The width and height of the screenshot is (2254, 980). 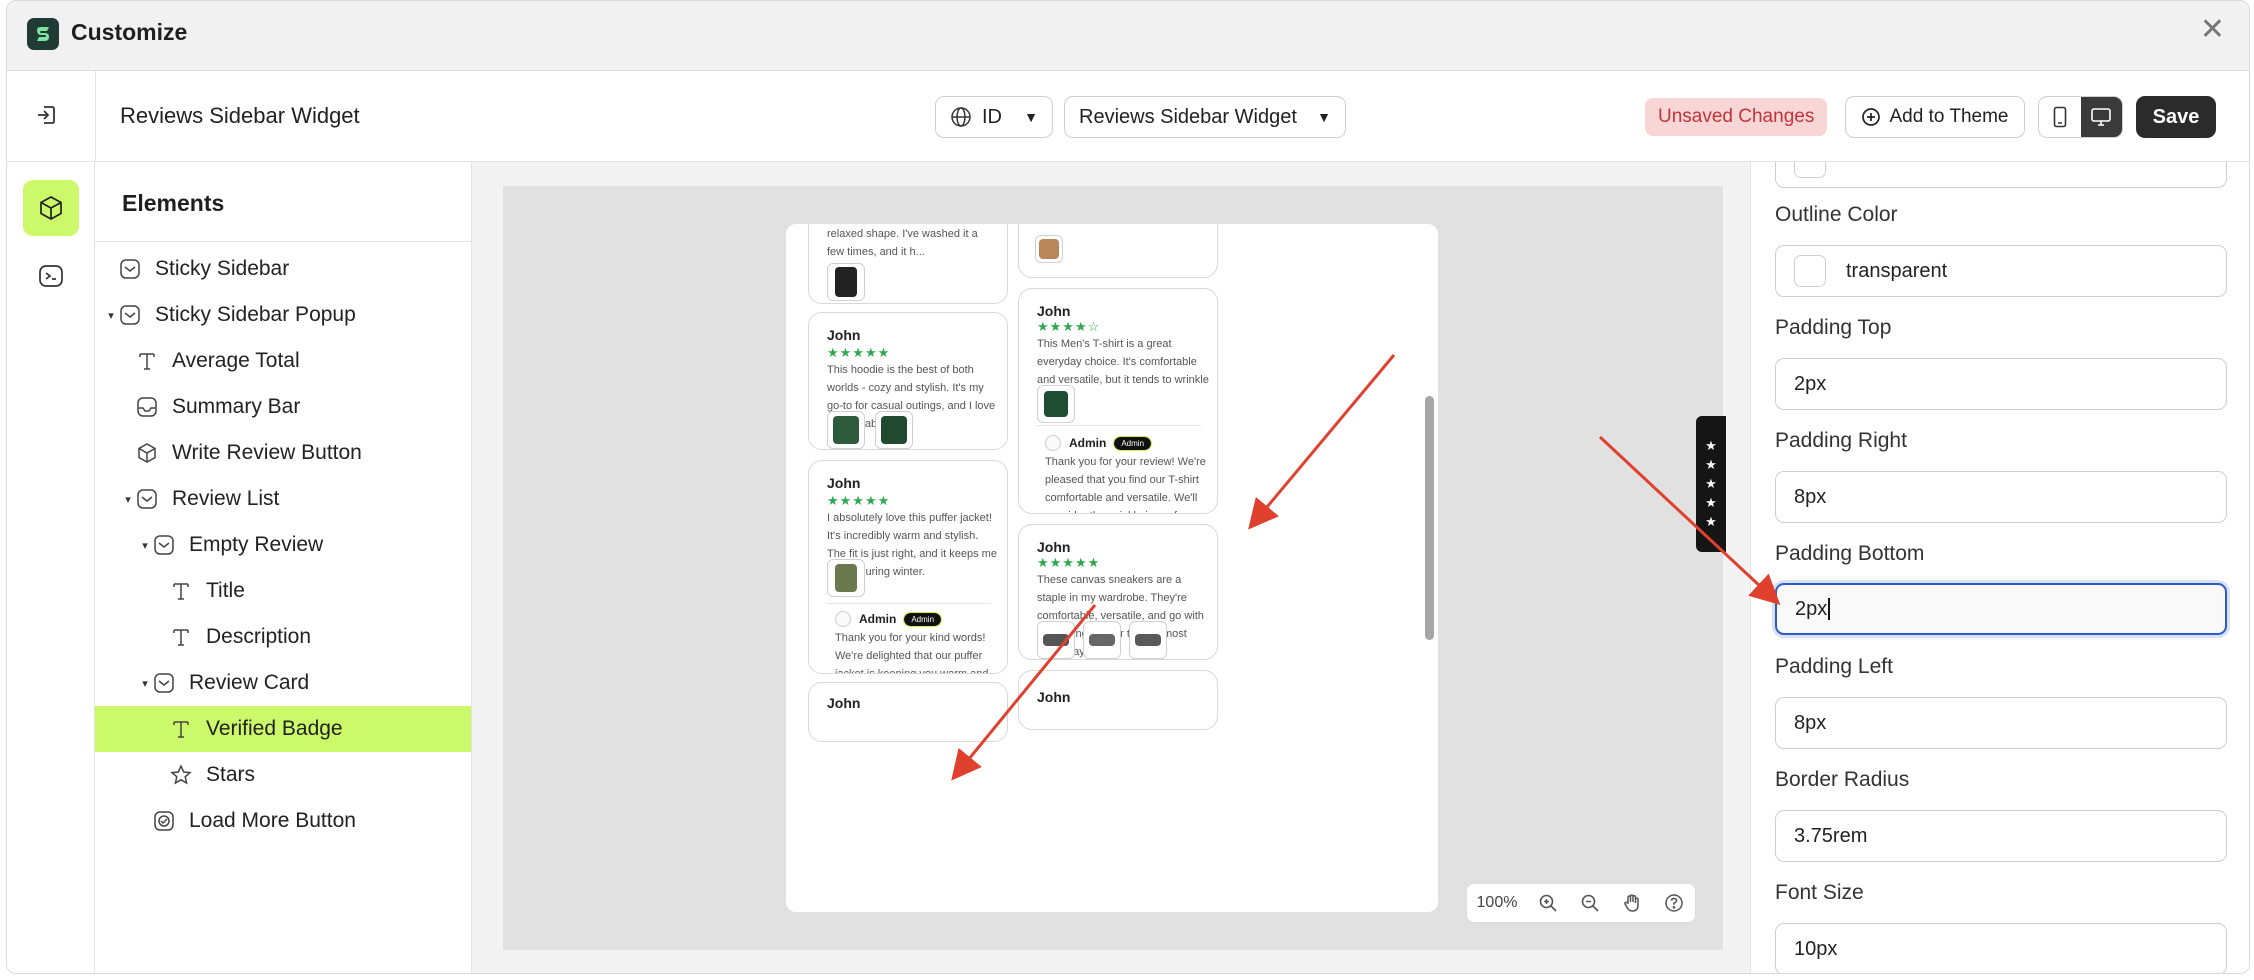 I want to click on padding-top-input: 2px, so click(x=2001, y=384).